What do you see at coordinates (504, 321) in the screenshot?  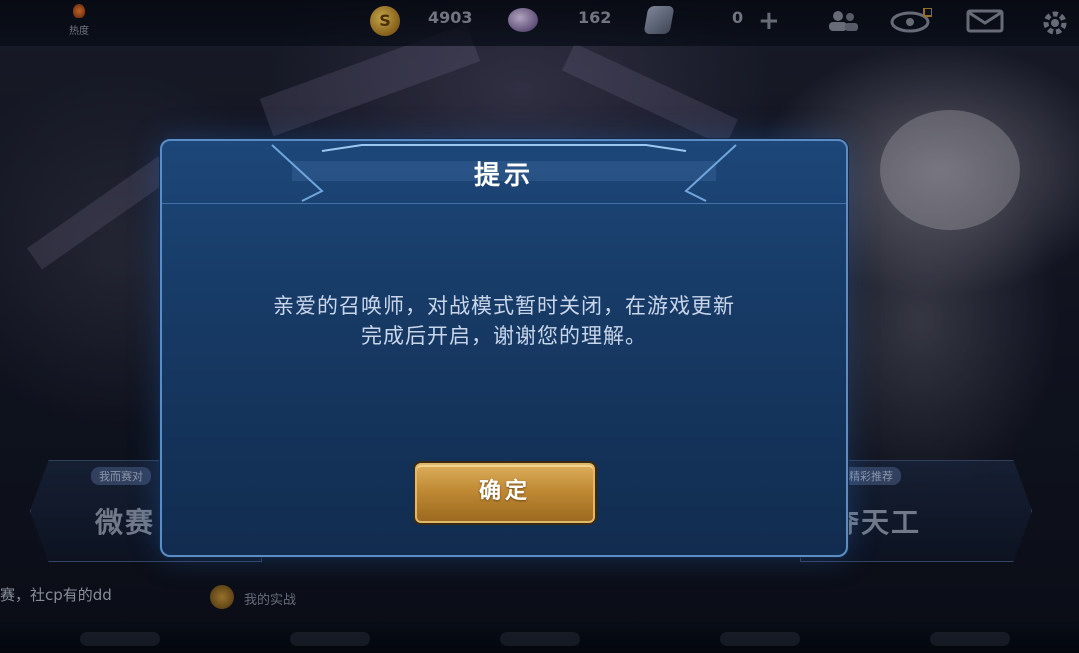 I see `dialog-message: 亲爱的召唤师，对战模式暂时关闭，在游戏更新 完成后开启，谢谢您的理解。` at bounding box center [504, 321].